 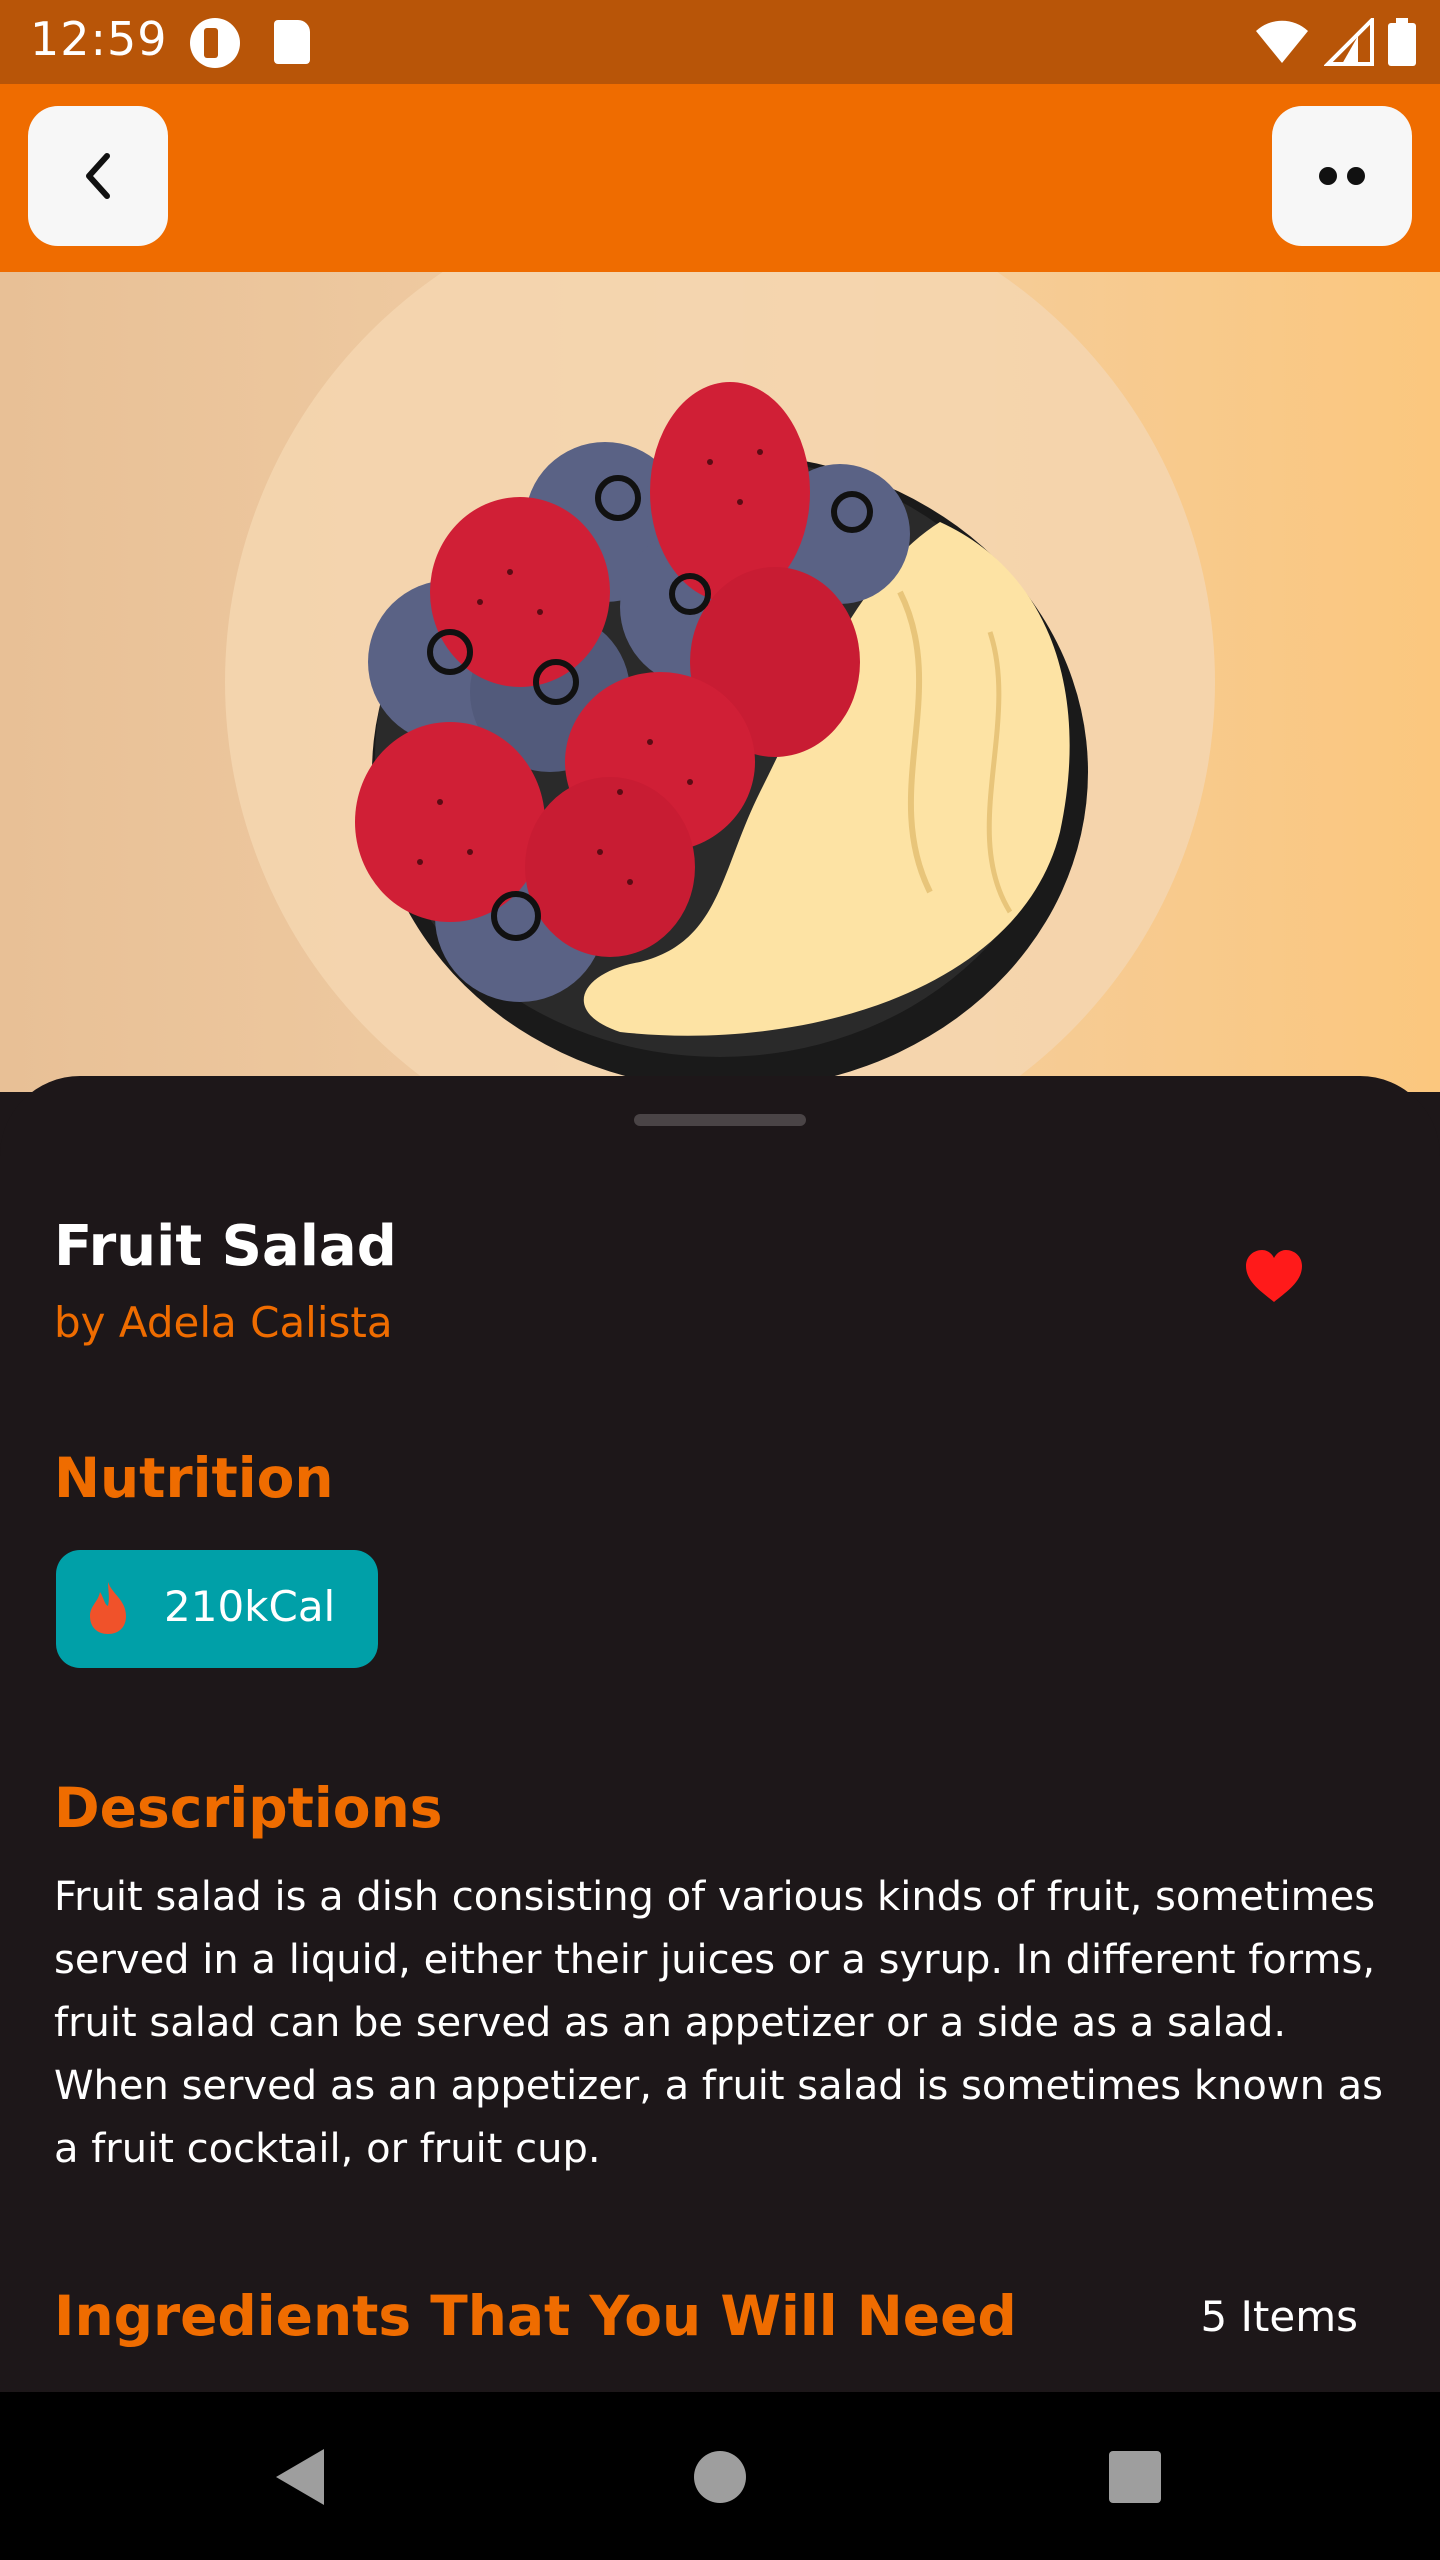 I want to click on ingredients-heading: Ingredients That You Will Need, so click(x=535, y=2316).